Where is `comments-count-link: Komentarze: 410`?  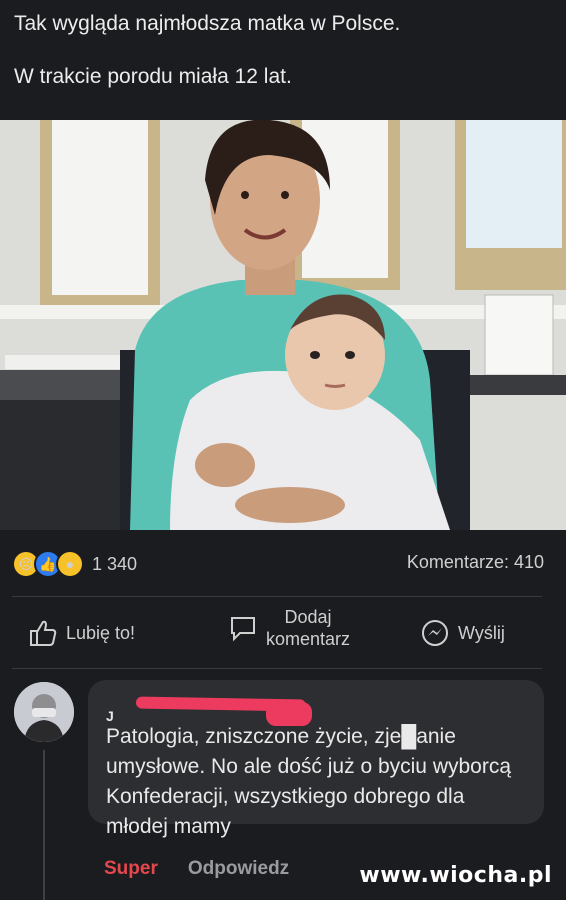 comments-count-link: Komentarze: 410 is located at coordinates (475, 562).